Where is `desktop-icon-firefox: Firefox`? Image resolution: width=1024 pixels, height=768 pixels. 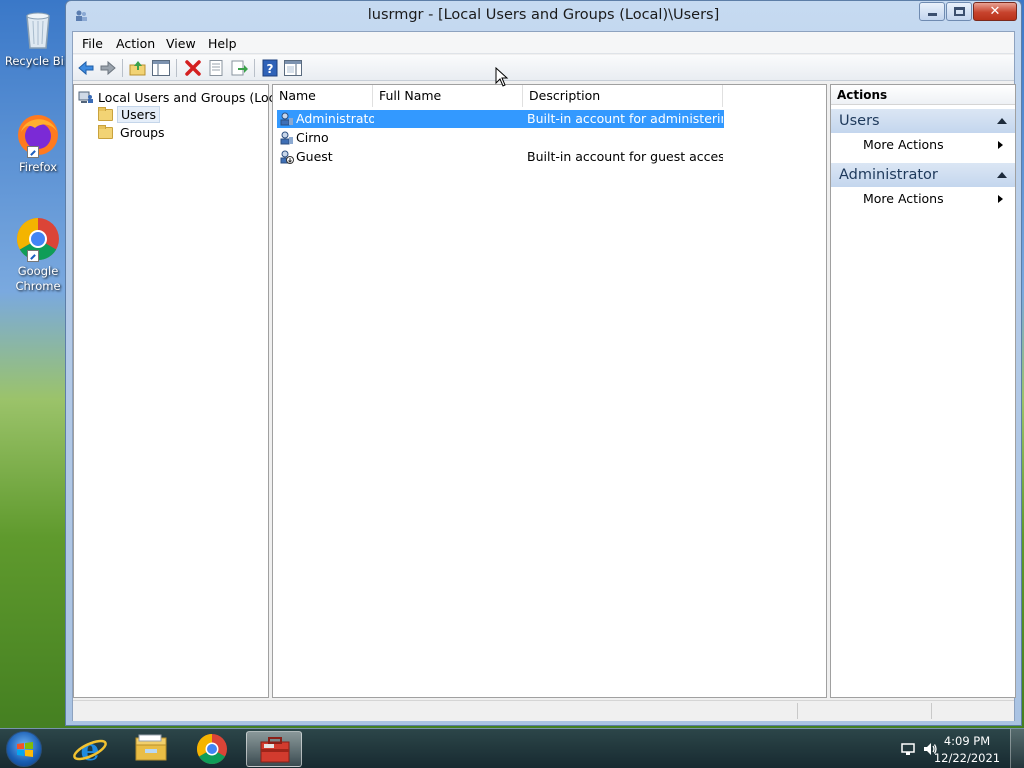
desktop-icon-firefox: Firefox is located at coordinates (38, 143).